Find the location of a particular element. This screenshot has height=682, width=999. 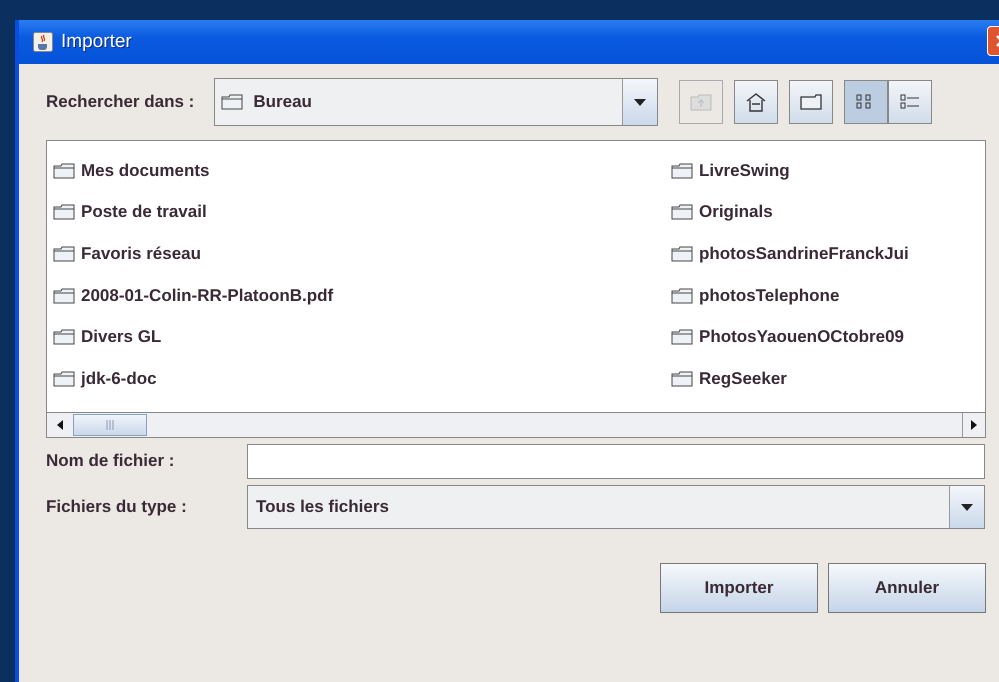

folder-item: RegSeeker is located at coordinates (821, 379).